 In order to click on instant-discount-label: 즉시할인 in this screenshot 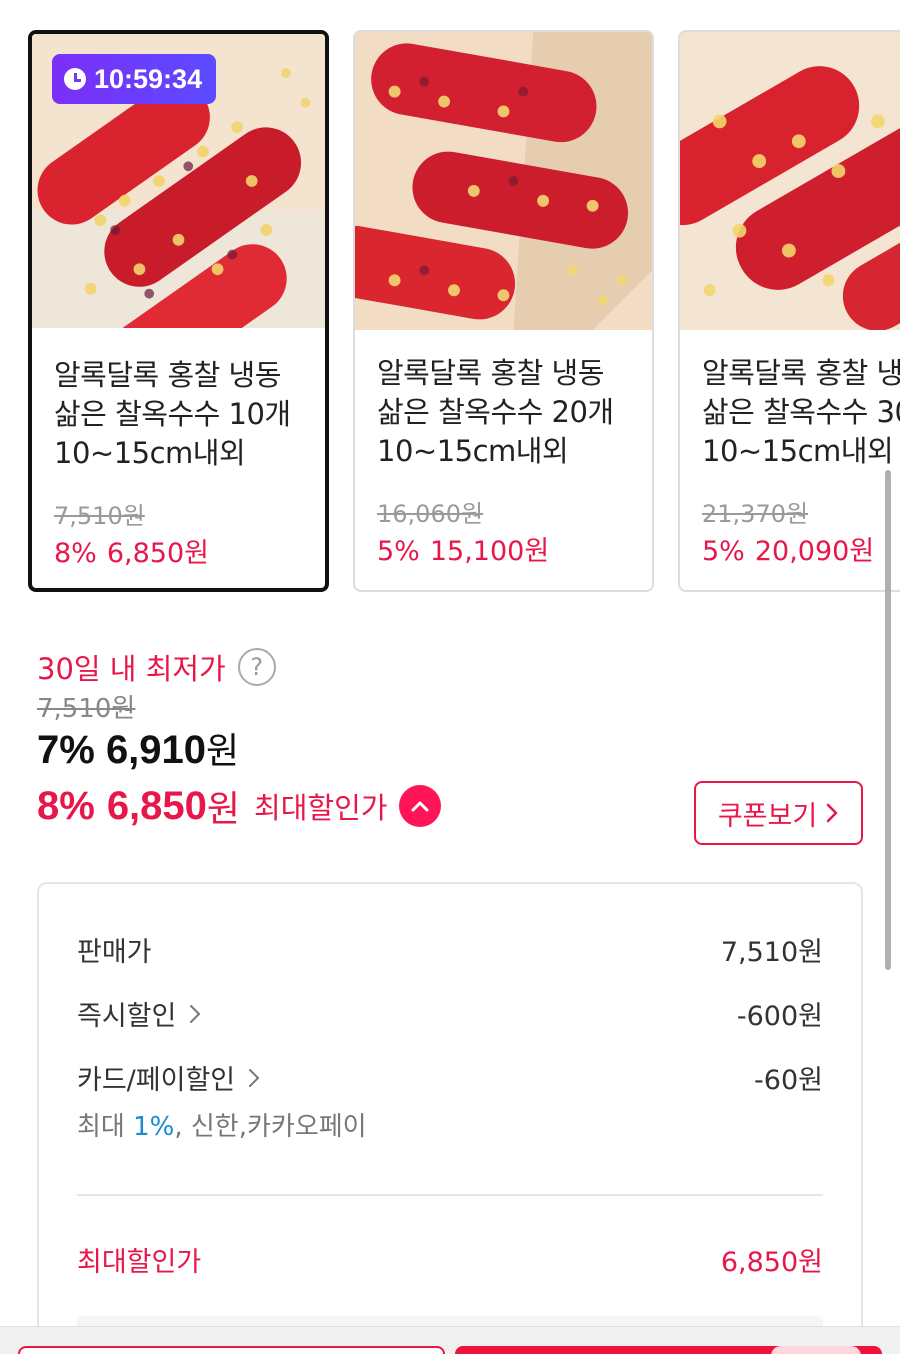, I will do `click(127, 1016)`.